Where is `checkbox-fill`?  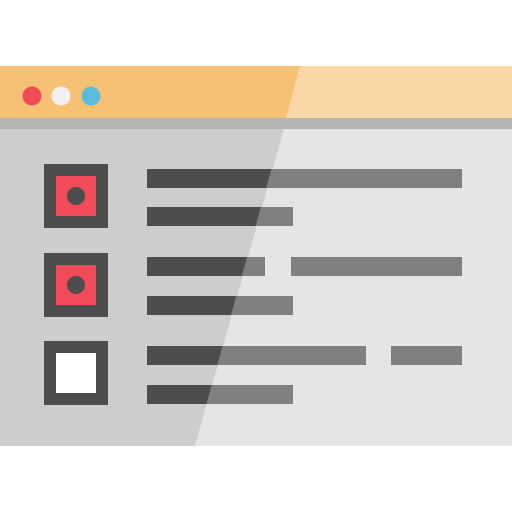 checkbox-fill is located at coordinates (76, 373).